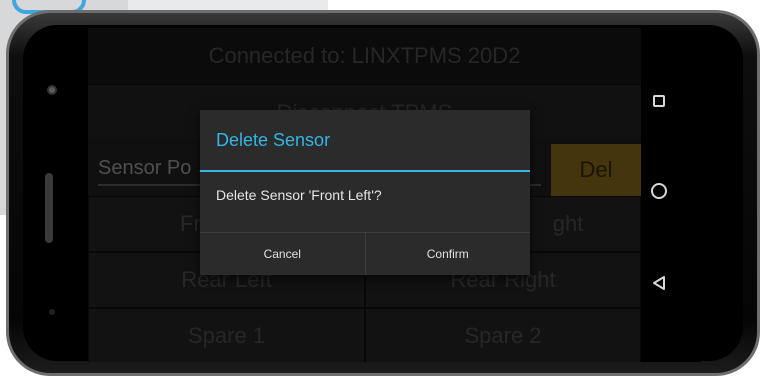 This screenshot has height=378, width=764. What do you see at coordinates (52, 90) in the screenshot?
I see `phone-sensor-dot` at bounding box center [52, 90].